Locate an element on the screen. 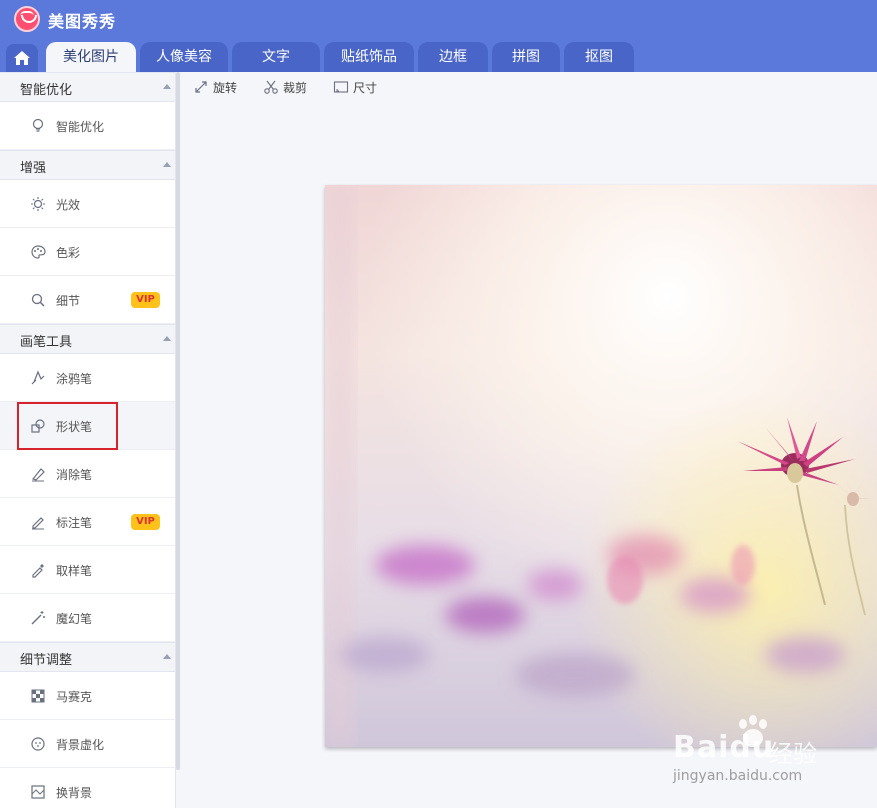 This screenshot has height=808, width=877. sidebar-item-sampler-pen: 取样笔 is located at coordinates (87, 570).